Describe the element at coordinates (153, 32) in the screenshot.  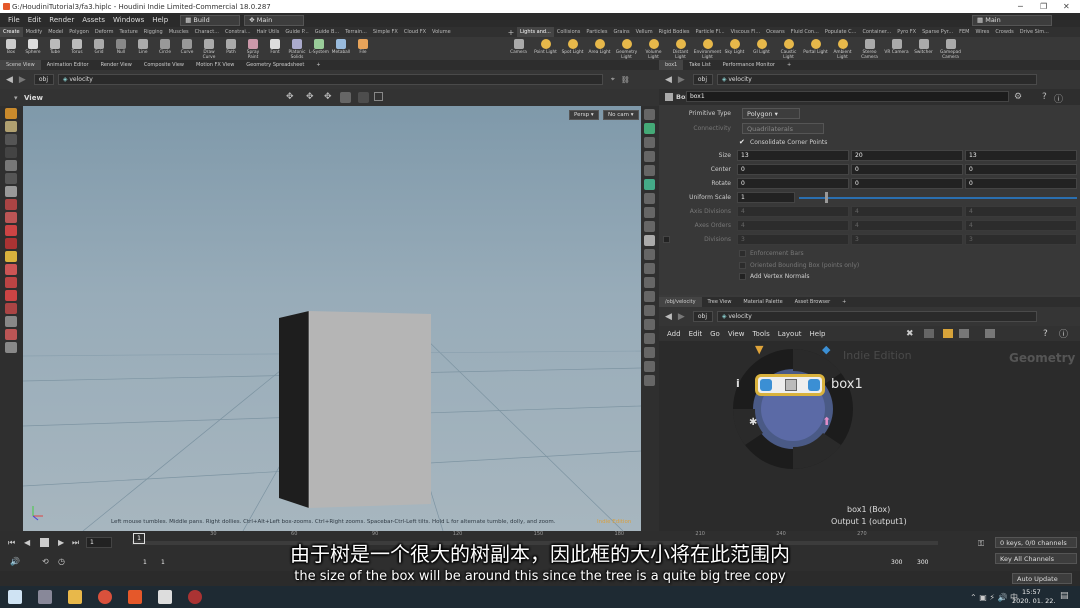
I see `shelf-tab-rigging: Rigging` at that location.